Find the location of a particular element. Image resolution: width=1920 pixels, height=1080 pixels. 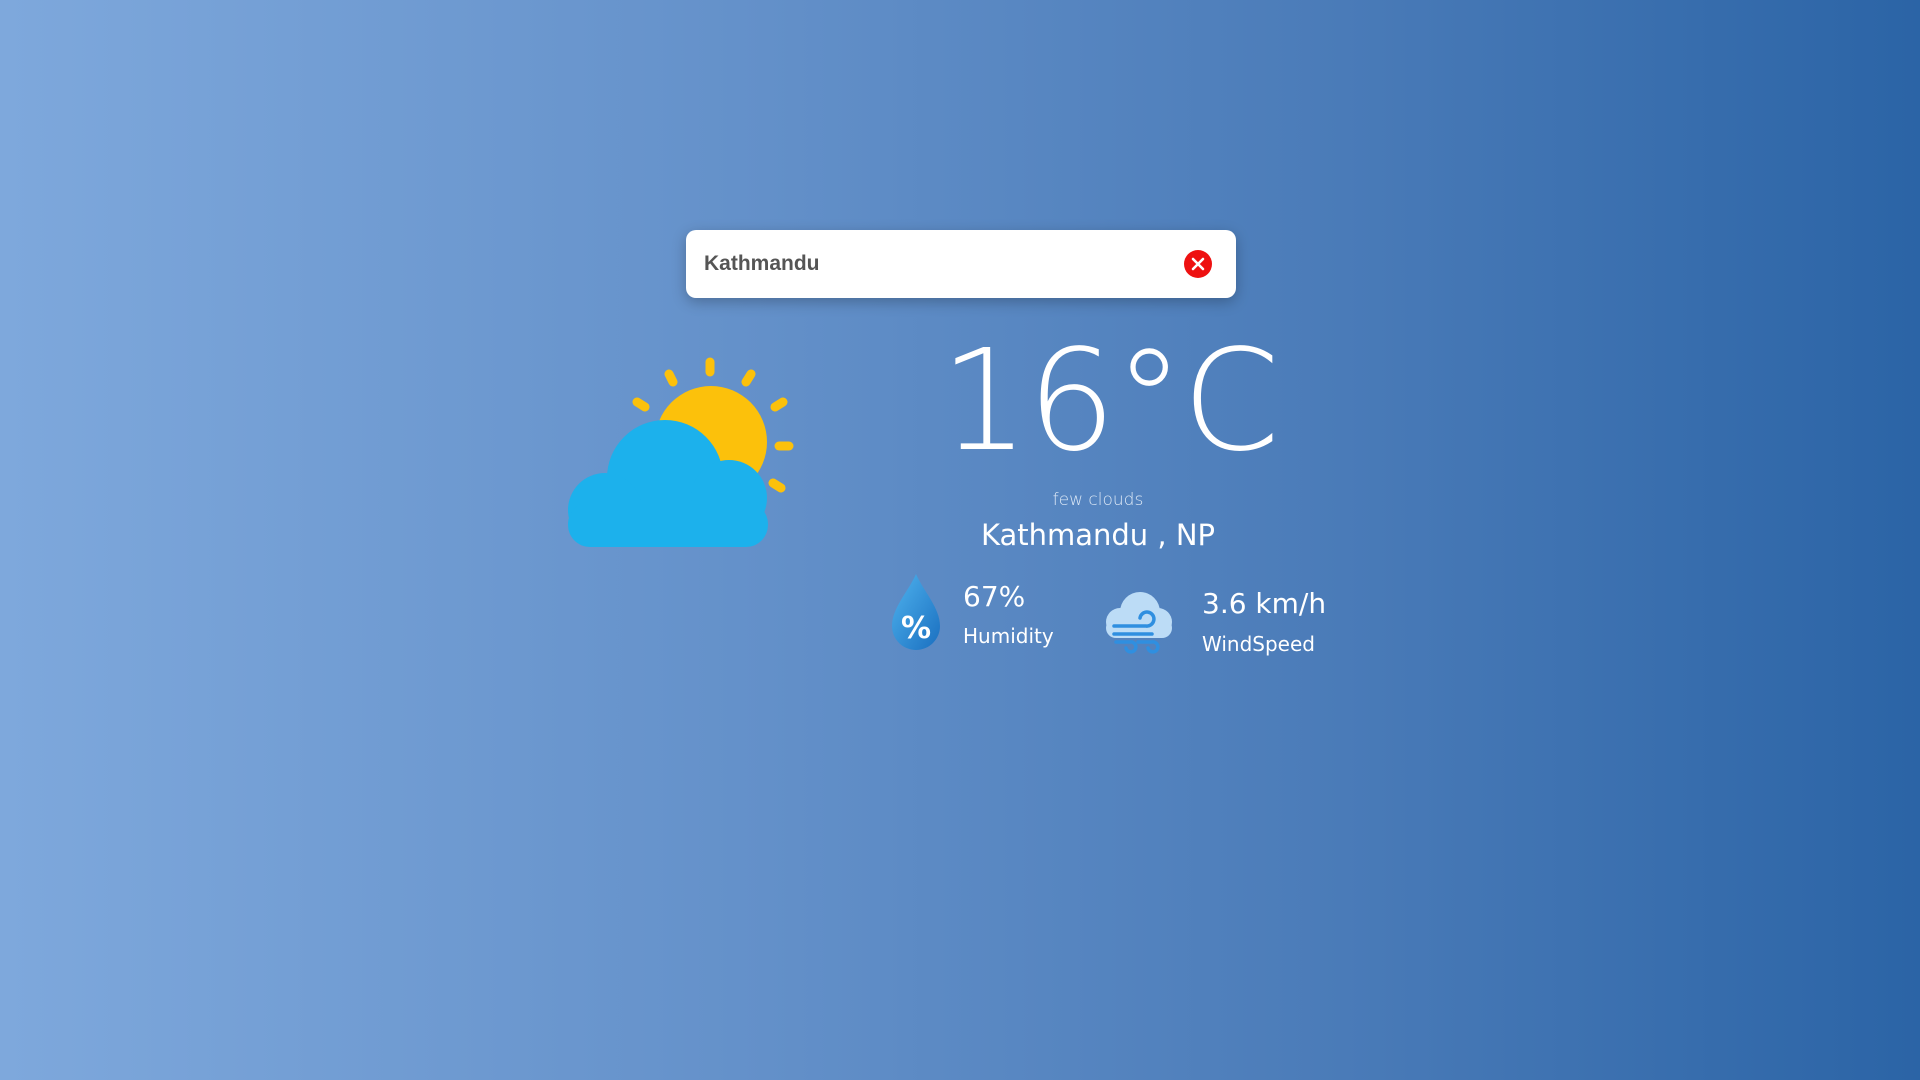

close-icon is located at coordinates (1198, 264).